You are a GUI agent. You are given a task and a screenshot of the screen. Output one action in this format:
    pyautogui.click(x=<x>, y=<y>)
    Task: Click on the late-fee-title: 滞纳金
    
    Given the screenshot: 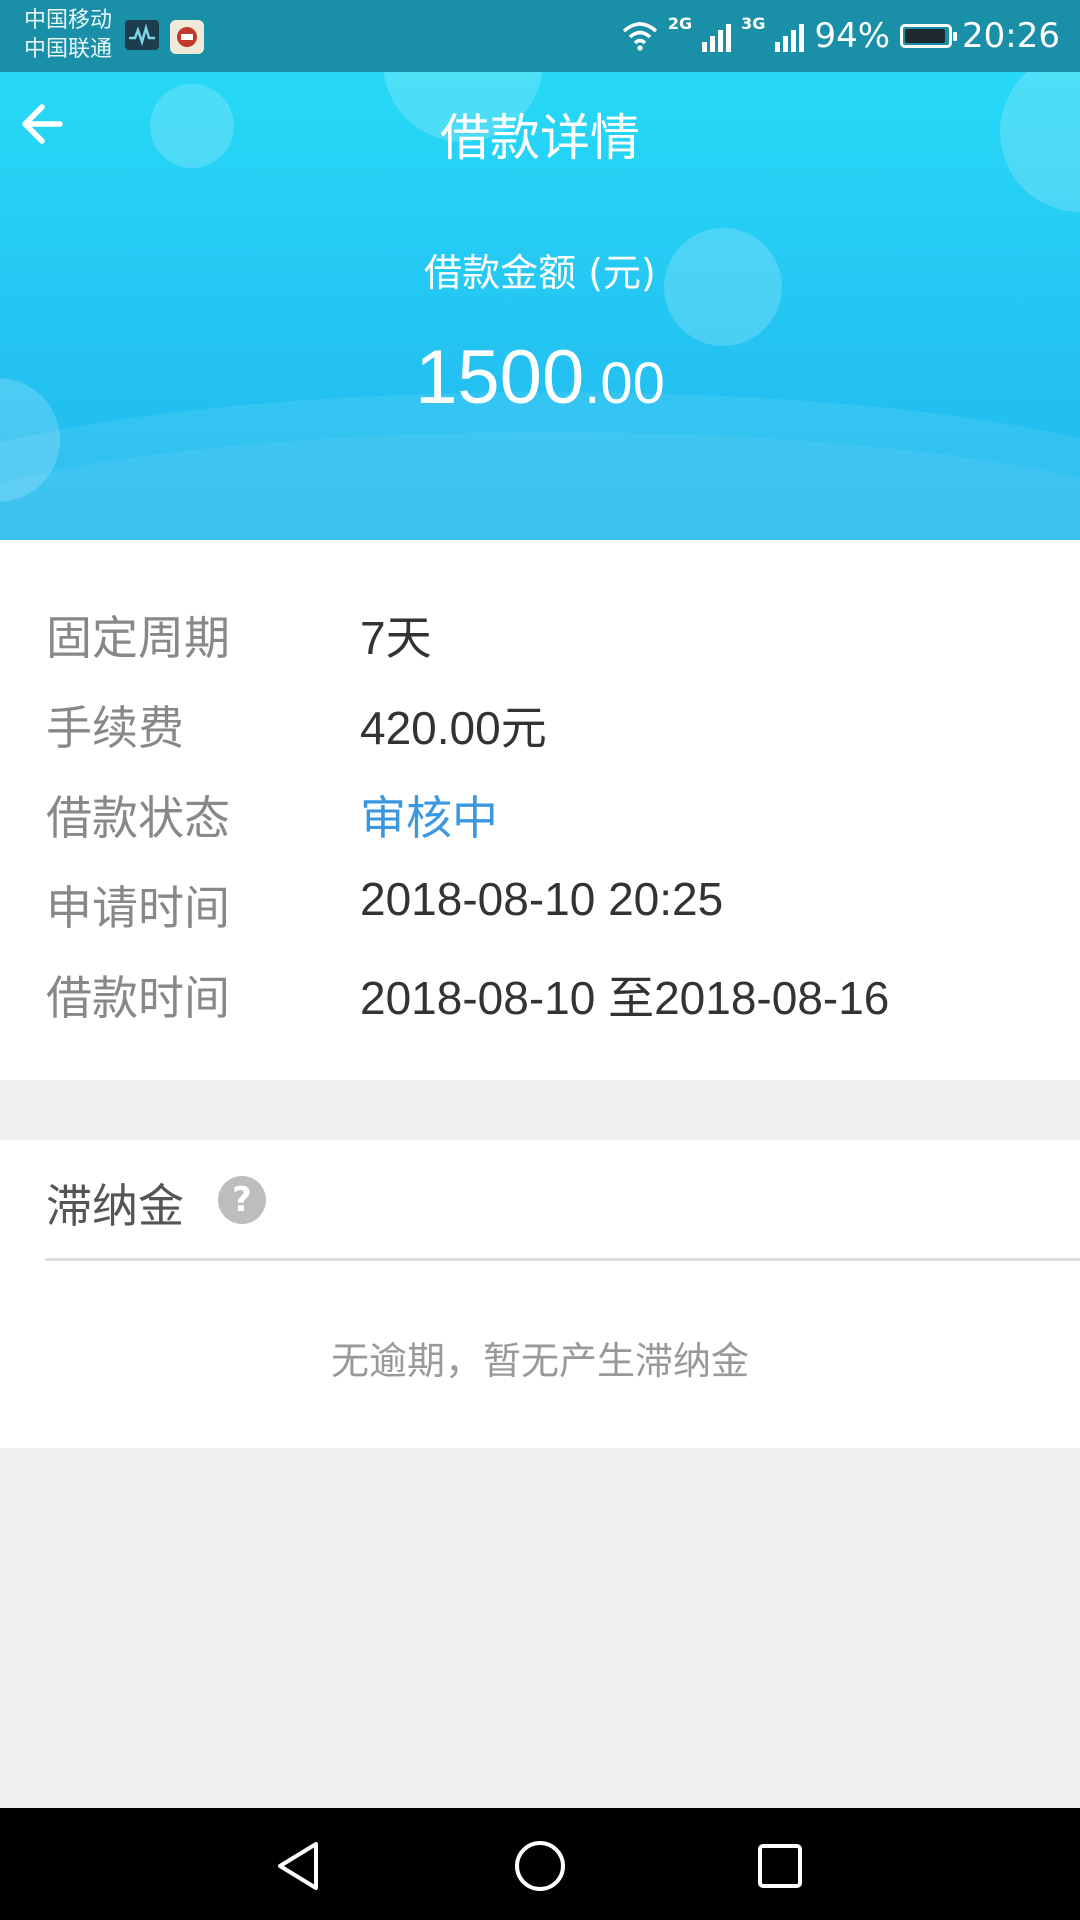 What is the action you would take?
    pyautogui.click(x=115, y=1206)
    